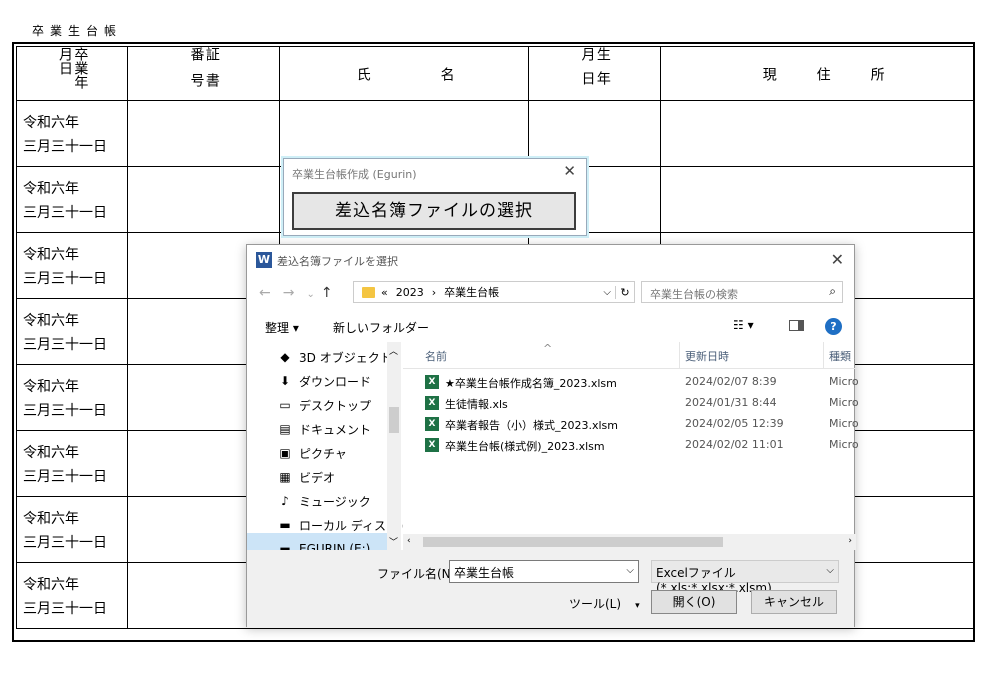 This screenshot has width=995, height=680. I want to click on header-address-1: 現, so click(768, 73).